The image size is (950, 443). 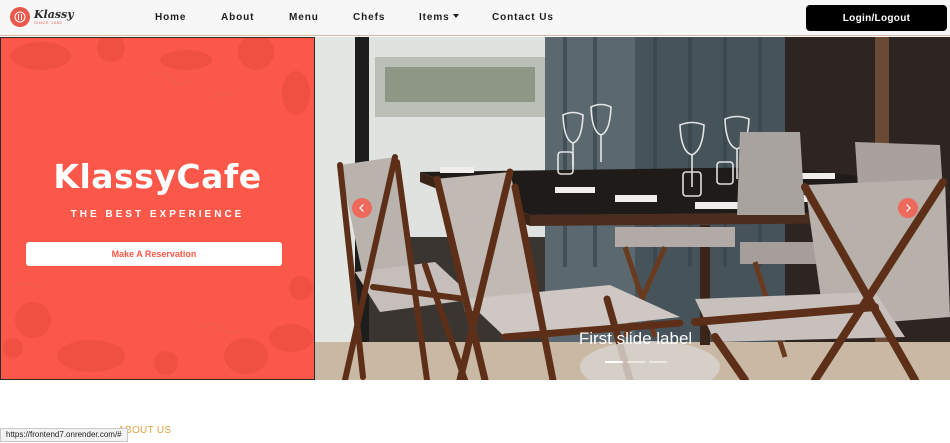 I want to click on chevron-right-icon, so click(x=908, y=208).